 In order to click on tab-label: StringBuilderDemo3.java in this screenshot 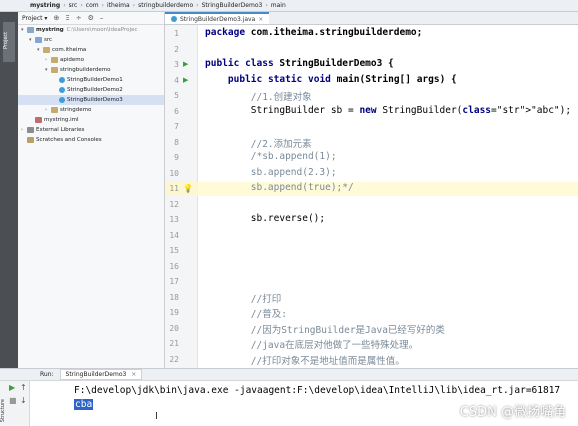, I will do `click(218, 19)`.